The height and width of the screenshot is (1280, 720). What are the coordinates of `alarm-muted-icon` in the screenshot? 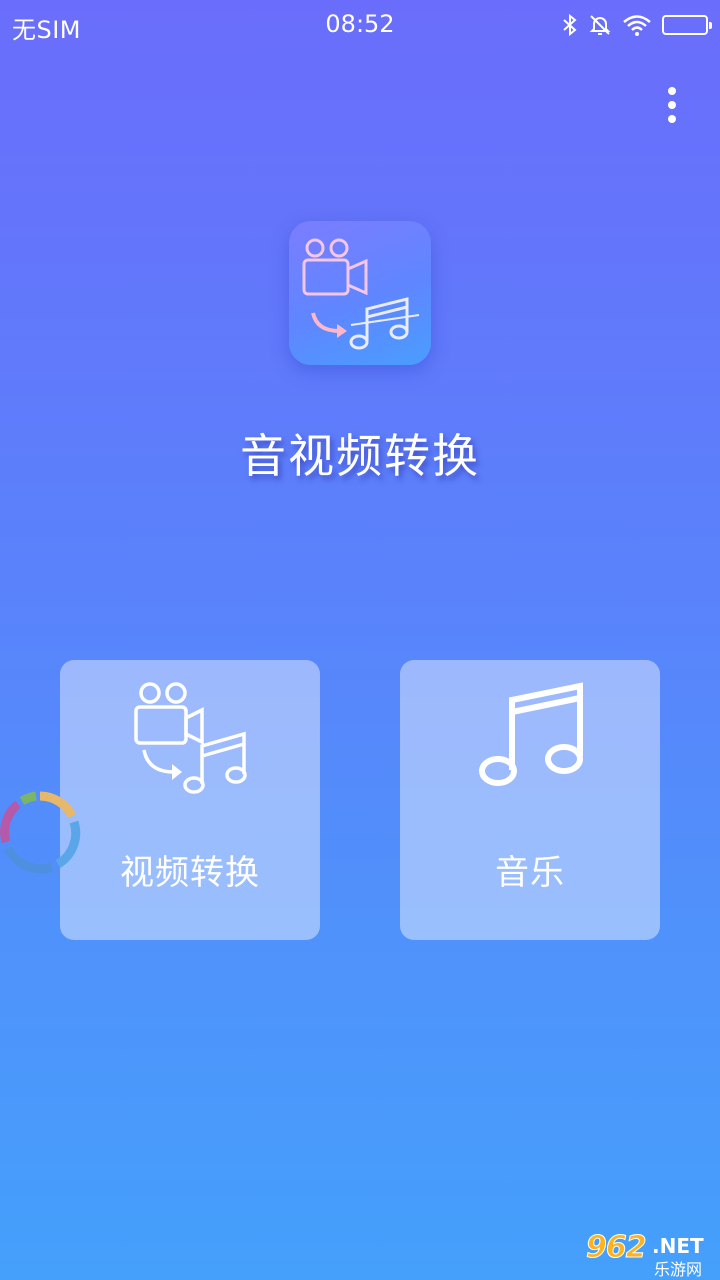 It's located at (600, 25).